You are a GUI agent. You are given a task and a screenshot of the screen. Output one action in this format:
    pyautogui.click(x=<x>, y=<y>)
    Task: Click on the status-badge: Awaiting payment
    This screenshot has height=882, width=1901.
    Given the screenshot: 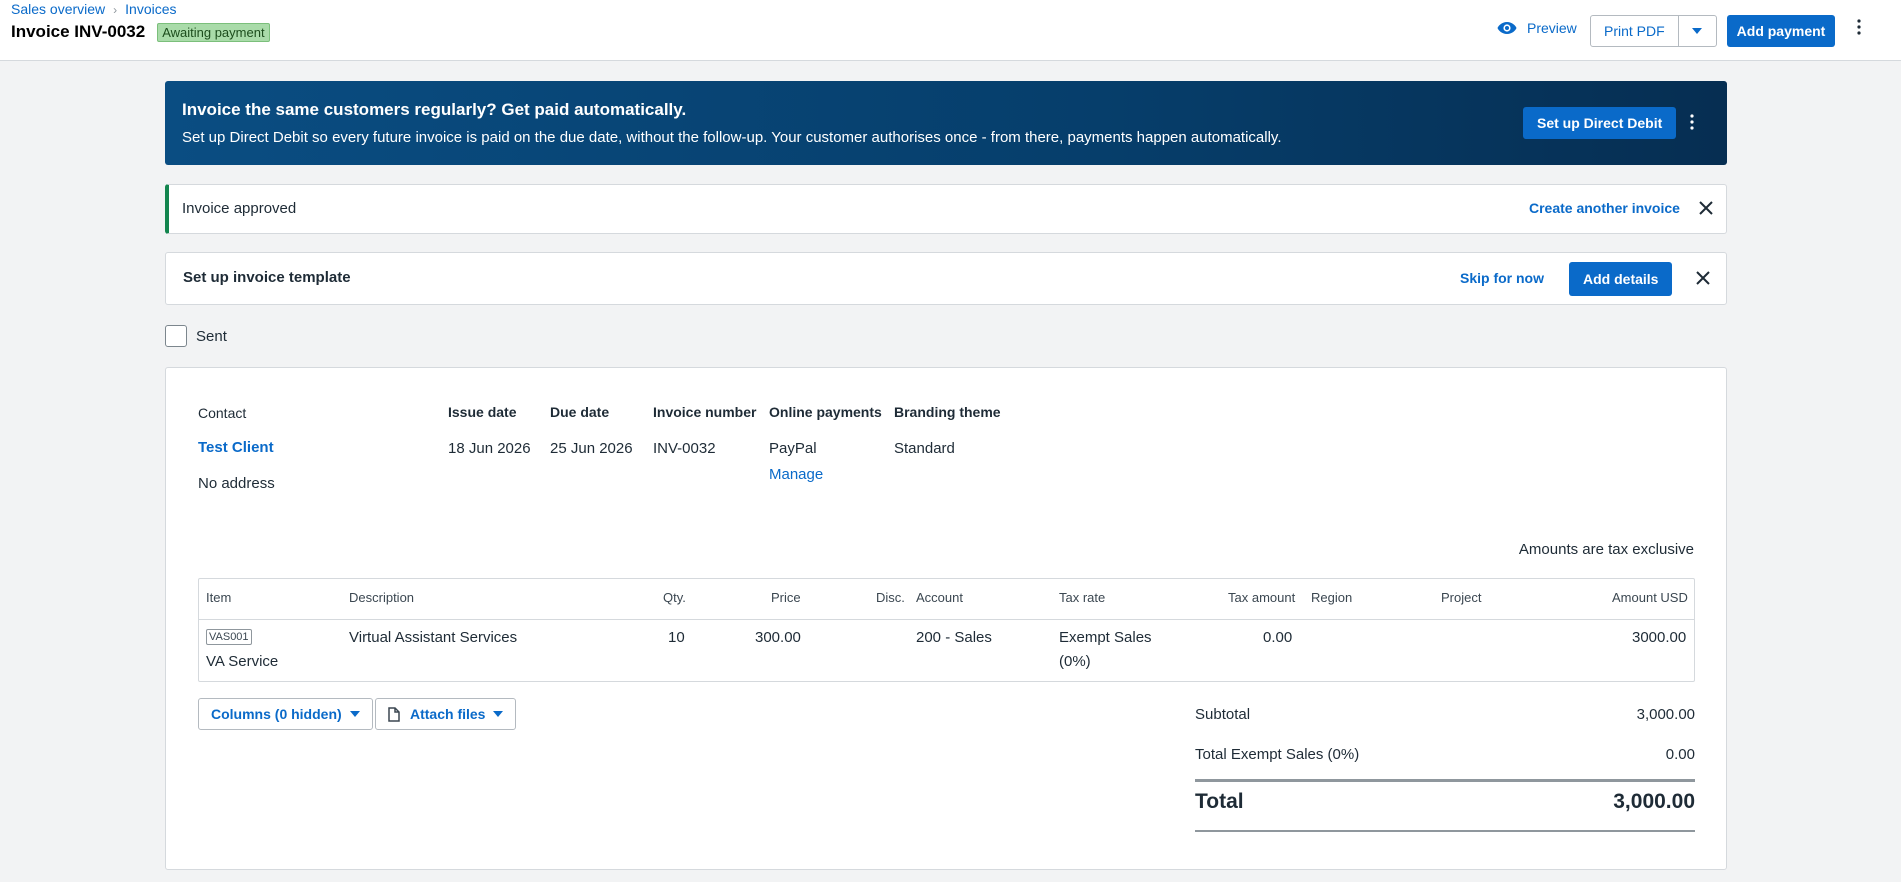 What is the action you would take?
    pyautogui.click(x=213, y=32)
    